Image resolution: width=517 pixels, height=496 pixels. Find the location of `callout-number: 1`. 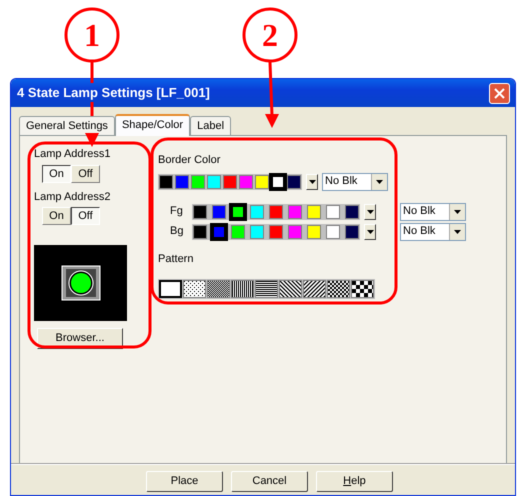

callout-number: 1 is located at coordinates (92, 35).